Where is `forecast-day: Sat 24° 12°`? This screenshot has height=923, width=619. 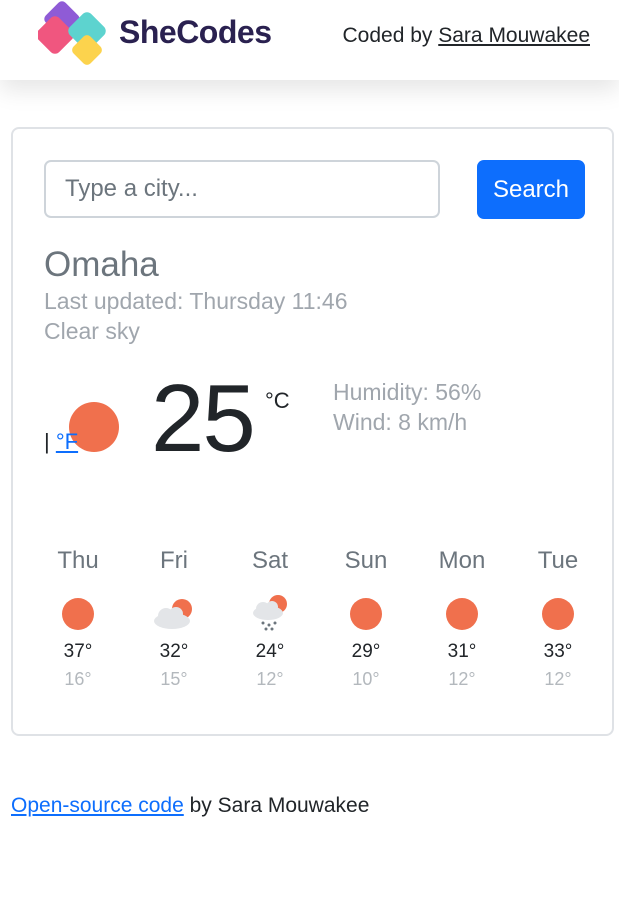 forecast-day: Sat 24° 12° is located at coordinates (270, 618).